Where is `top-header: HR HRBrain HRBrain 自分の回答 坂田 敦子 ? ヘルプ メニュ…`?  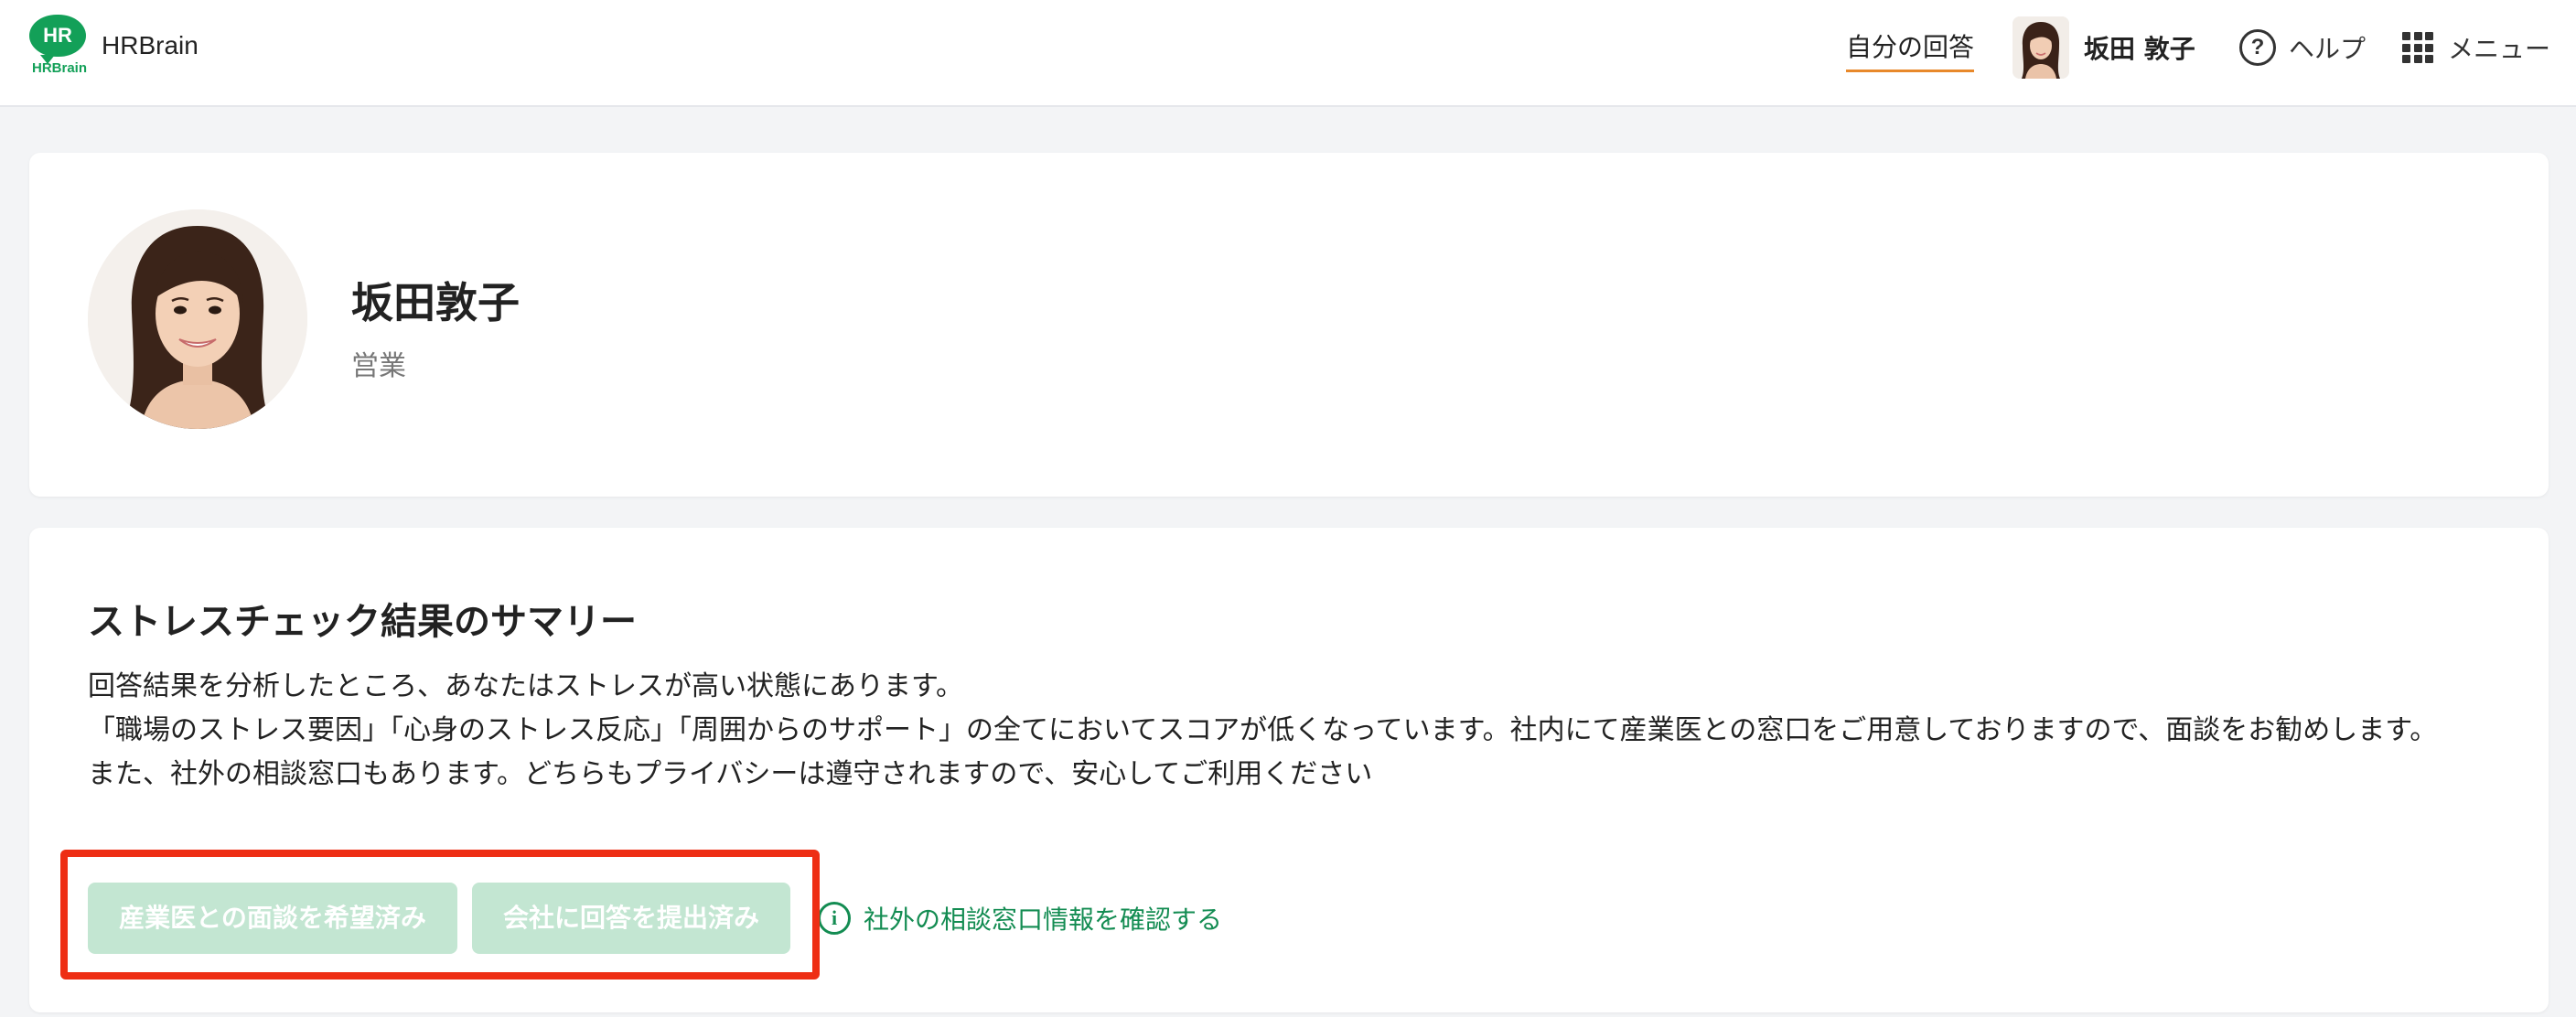
top-header: HR HRBrain HRBrain 自分の回答 坂田 敦子 ? ヘルプ メニュ… is located at coordinates (1288, 53).